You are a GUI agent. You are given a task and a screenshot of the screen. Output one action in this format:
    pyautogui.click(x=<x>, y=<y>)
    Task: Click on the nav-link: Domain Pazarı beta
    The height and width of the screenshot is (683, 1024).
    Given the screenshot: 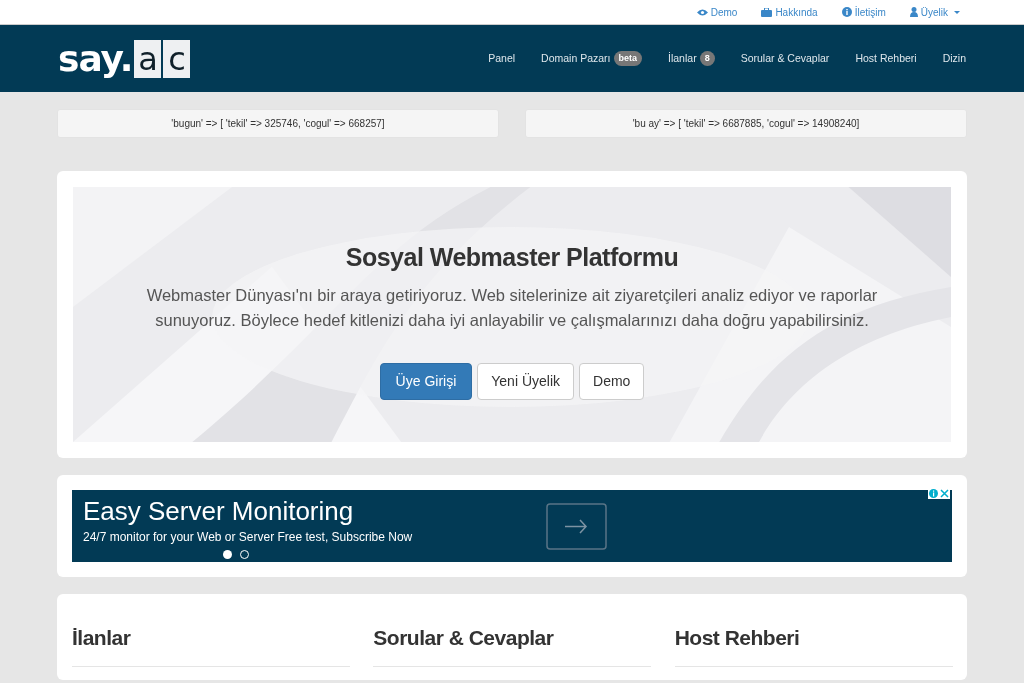 What is the action you would take?
    pyautogui.click(x=592, y=58)
    